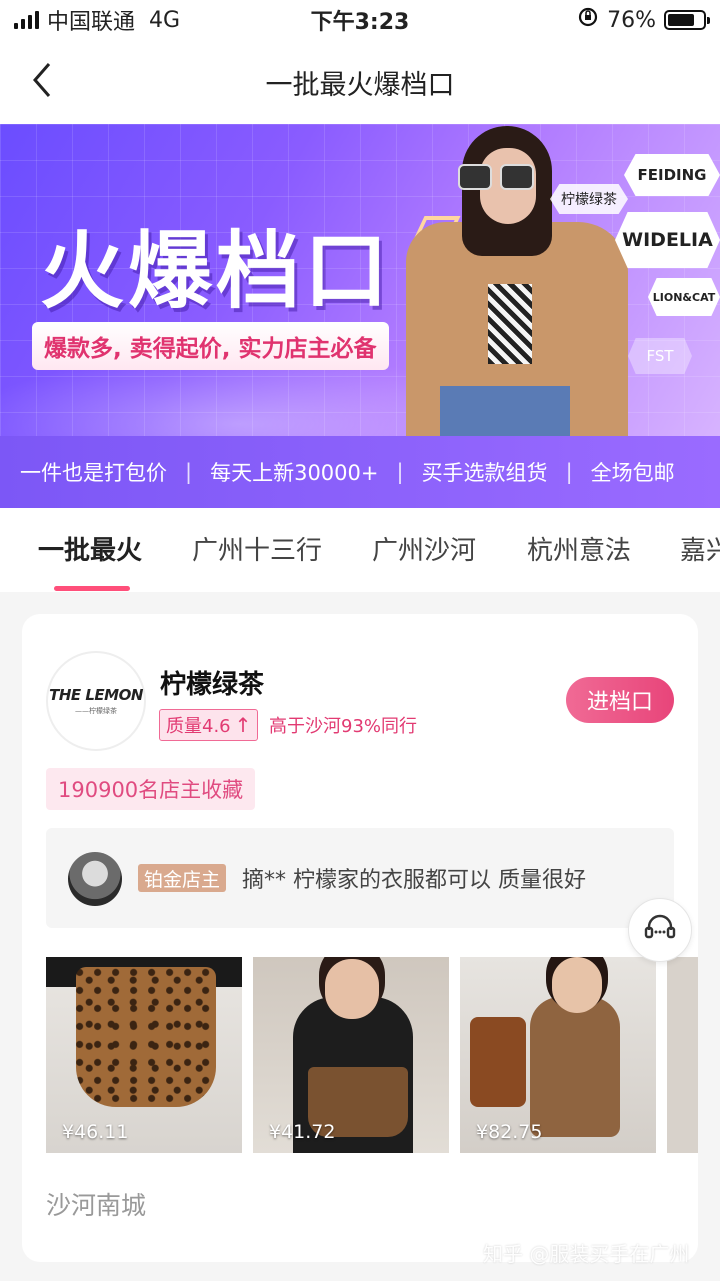 The width and height of the screenshot is (720, 1281). I want to click on brand-tag: FEIDING, so click(672, 175).